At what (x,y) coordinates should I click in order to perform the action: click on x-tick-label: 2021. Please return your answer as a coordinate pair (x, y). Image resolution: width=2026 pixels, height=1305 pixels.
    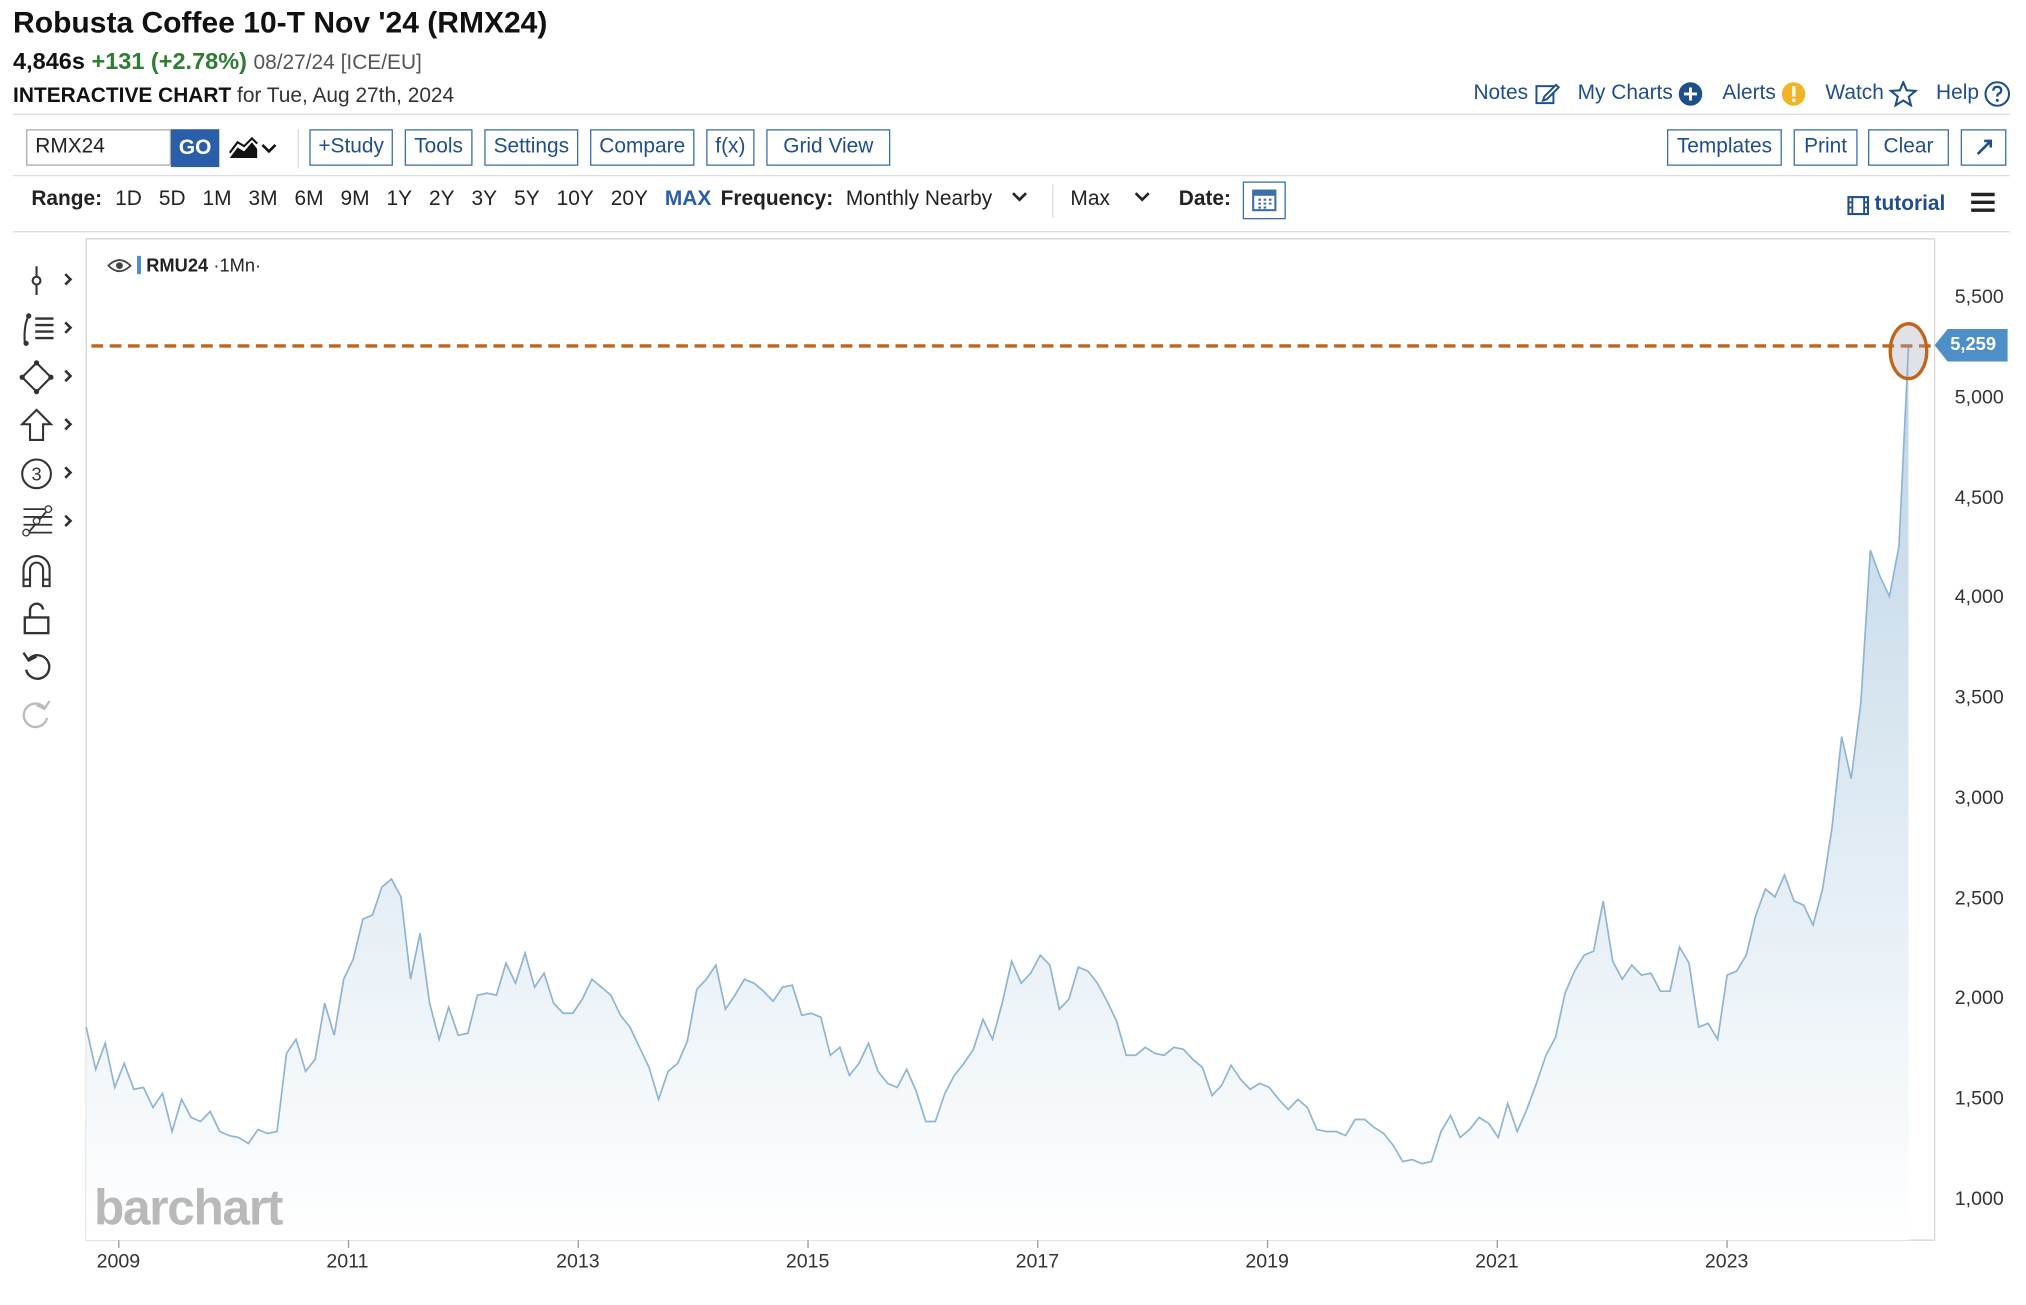
    Looking at the image, I should click on (1497, 1261).